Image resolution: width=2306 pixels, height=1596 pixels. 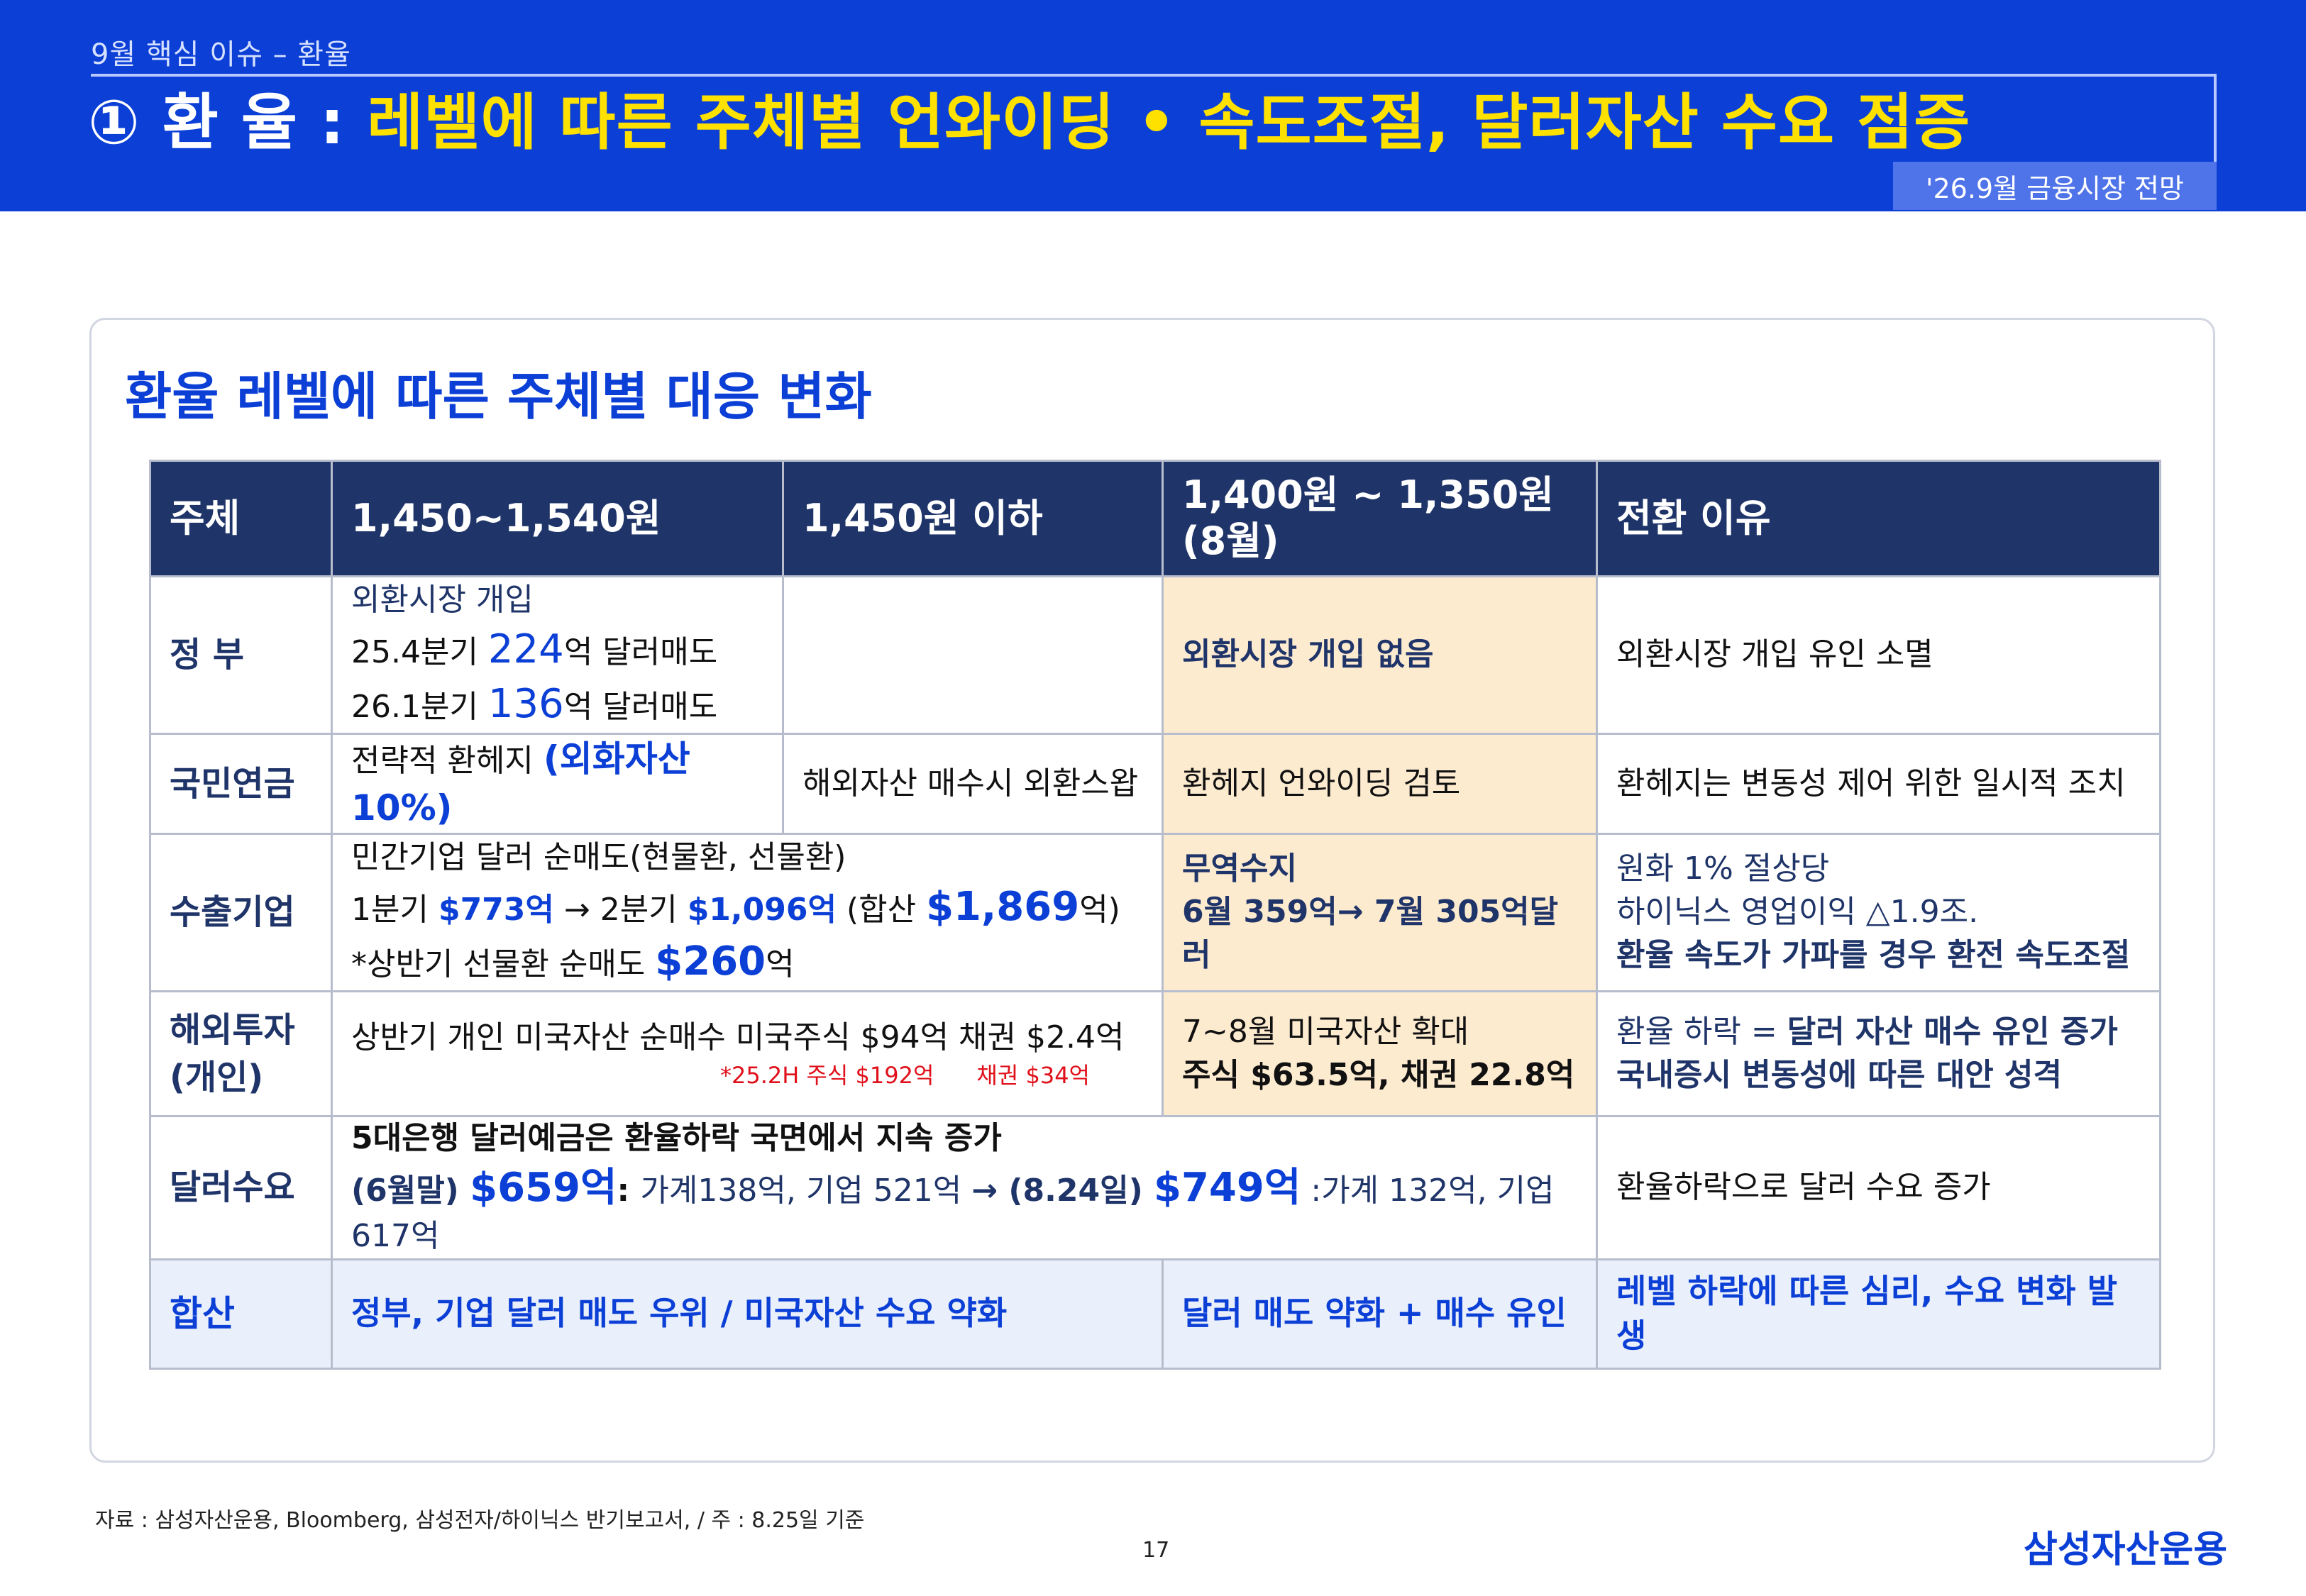 What do you see at coordinates (573, 962) in the screenshot?
I see `exporters-line3: *상반기 선물환 순매도 $260억` at bounding box center [573, 962].